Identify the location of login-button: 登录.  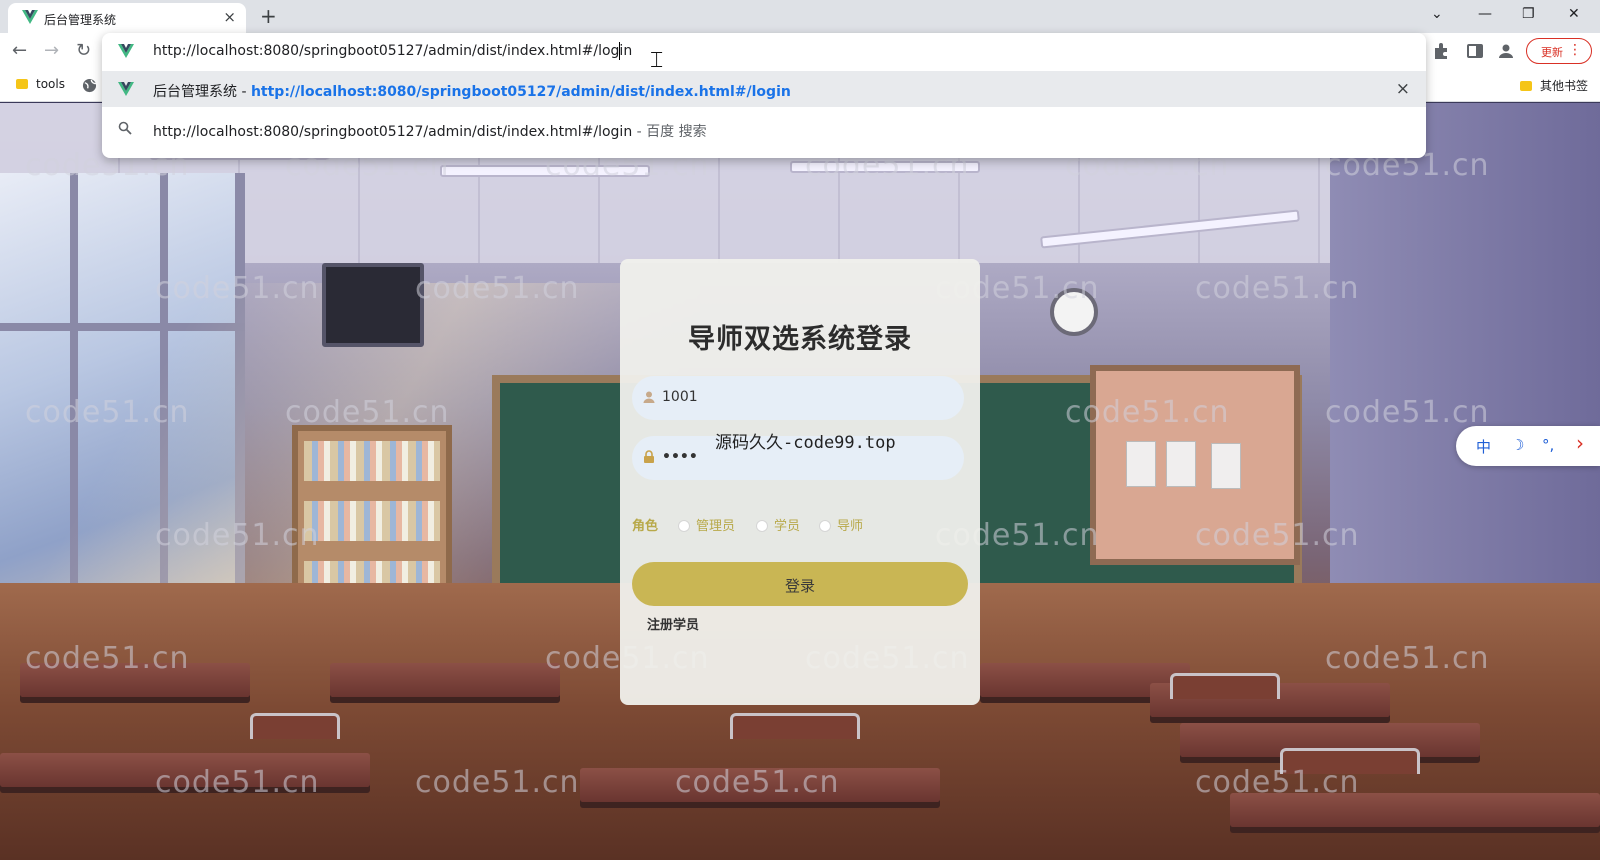
(800, 584).